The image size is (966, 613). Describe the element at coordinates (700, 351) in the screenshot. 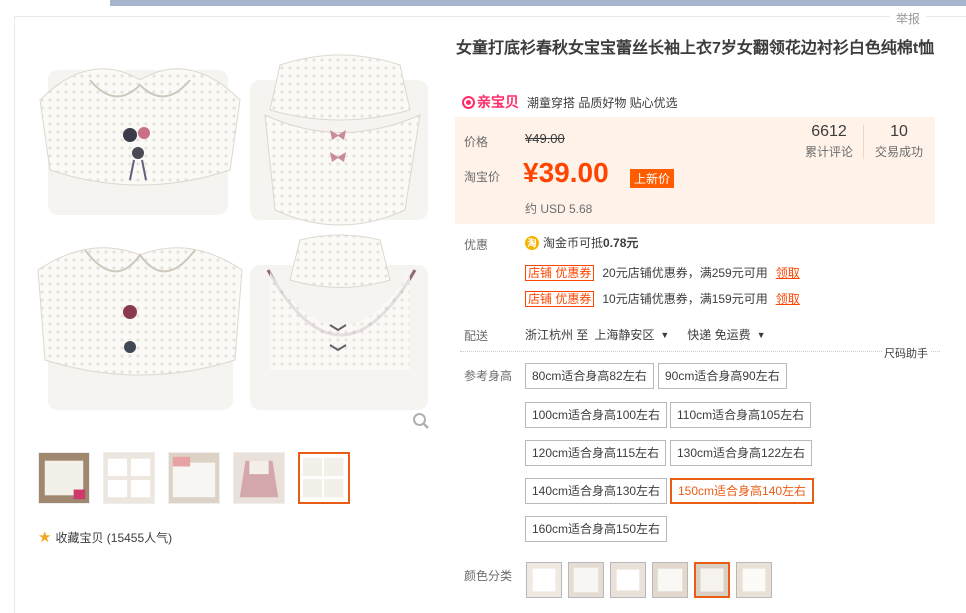

I see `divider` at that location.